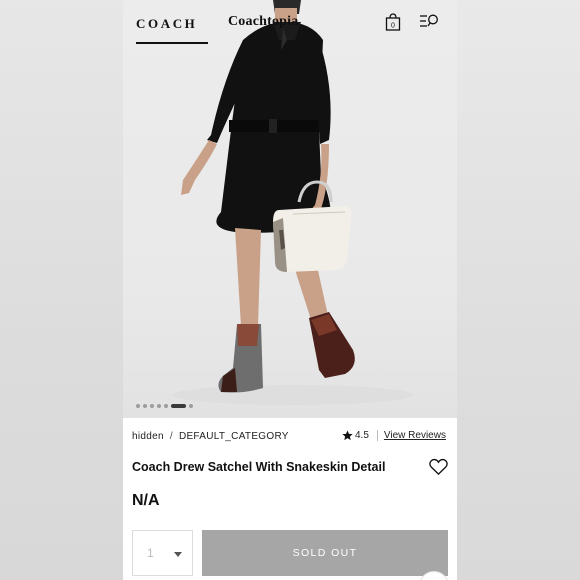 This screenshot has height=580, width=580. I want to click on gallery-pagination, so click(164, 406).